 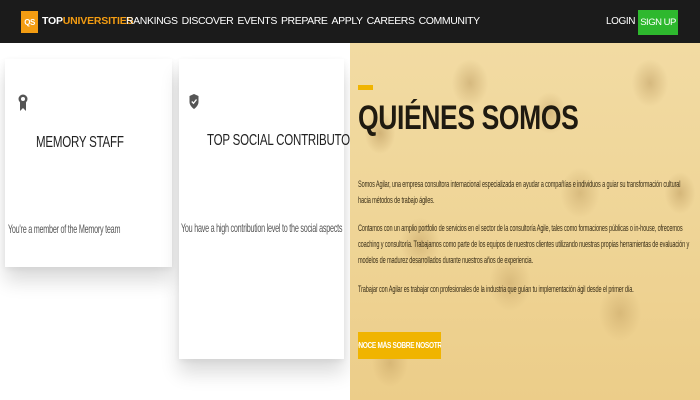 I want to click on logo-text-universities: UNIVERSITIES, so click(x=98, y=21).